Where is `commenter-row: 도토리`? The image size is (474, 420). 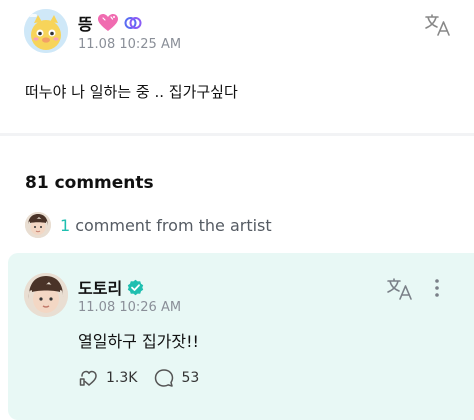 commenter-row: 도토리 is located at coordinates (111, 287).